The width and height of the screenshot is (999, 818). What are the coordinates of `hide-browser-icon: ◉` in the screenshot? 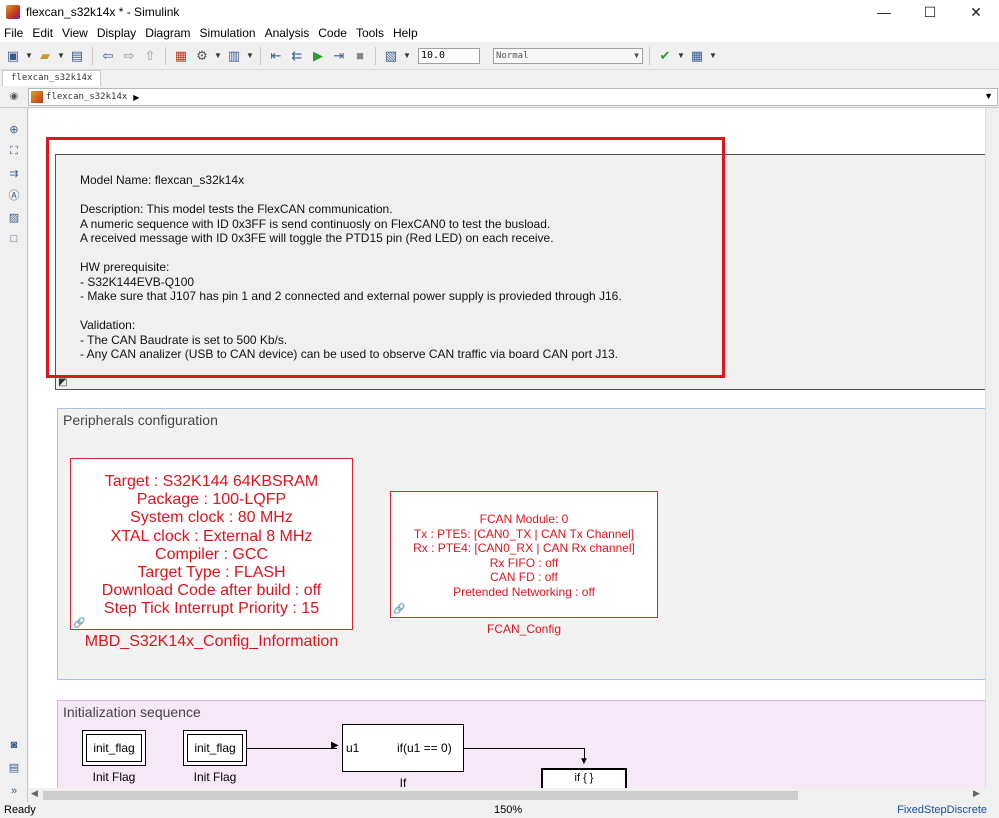 It's located at (14, 96).